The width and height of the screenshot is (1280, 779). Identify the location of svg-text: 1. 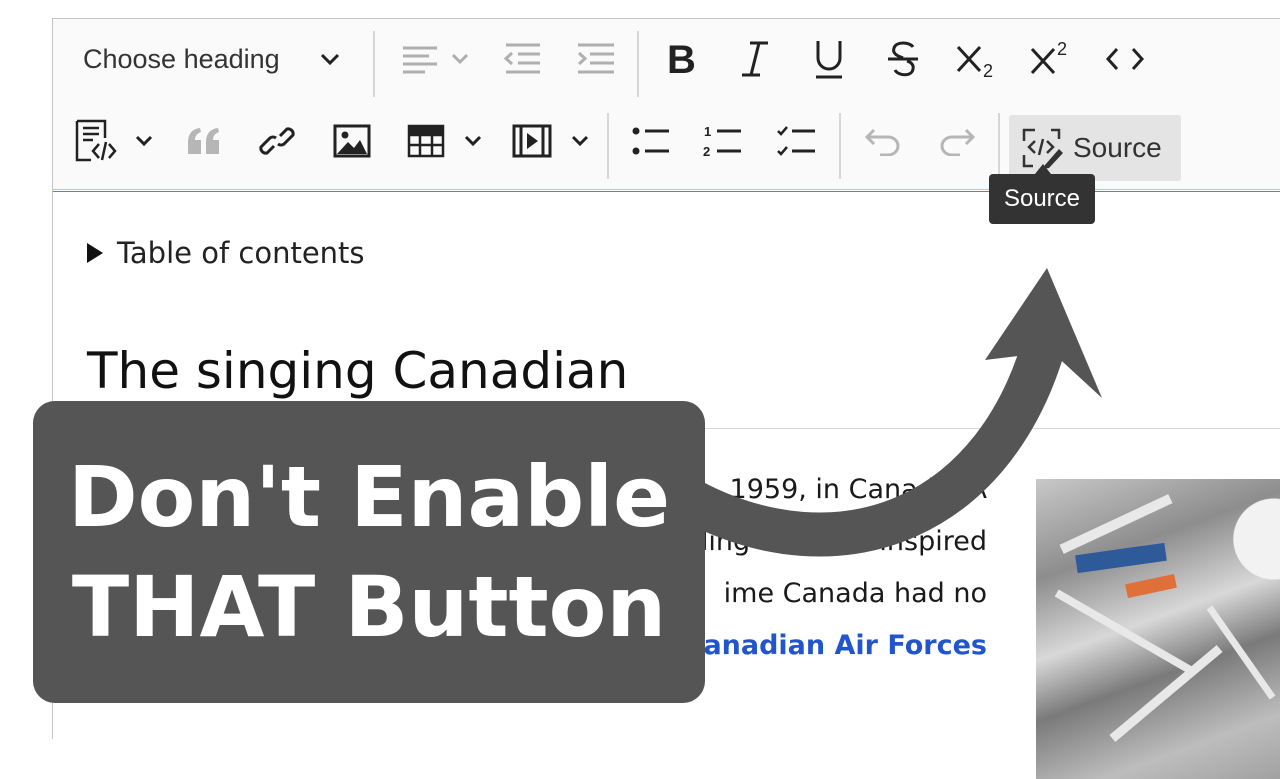
(707, 131).